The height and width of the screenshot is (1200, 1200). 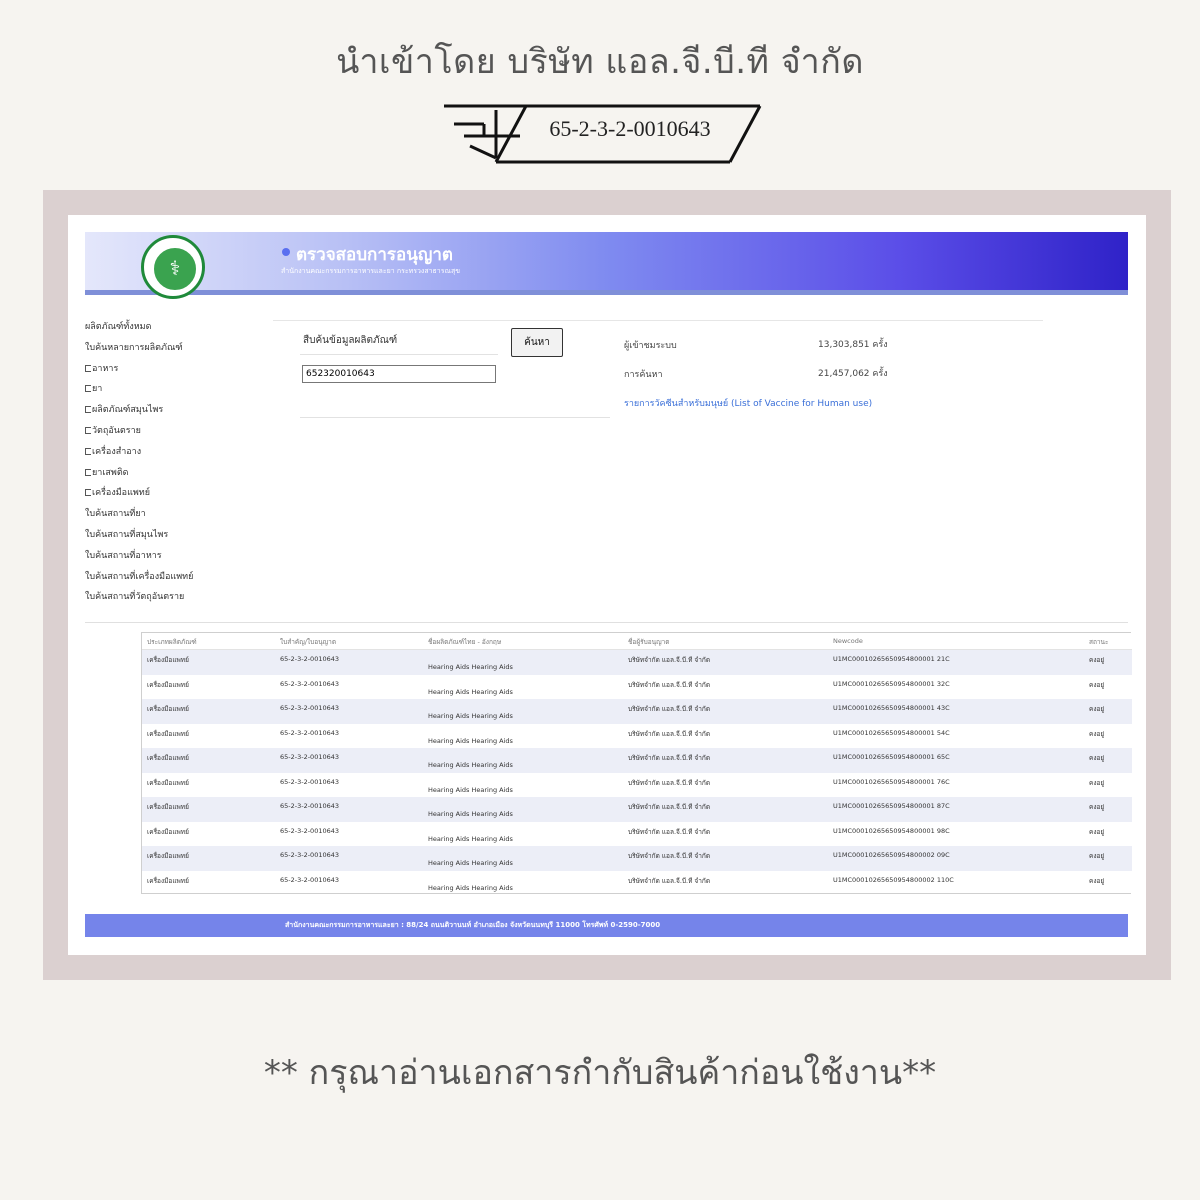 I want to click on sidebar-item-label: ใบค้นสถานที่เครื่องมือแพทย์, so click(x=139, y=576).